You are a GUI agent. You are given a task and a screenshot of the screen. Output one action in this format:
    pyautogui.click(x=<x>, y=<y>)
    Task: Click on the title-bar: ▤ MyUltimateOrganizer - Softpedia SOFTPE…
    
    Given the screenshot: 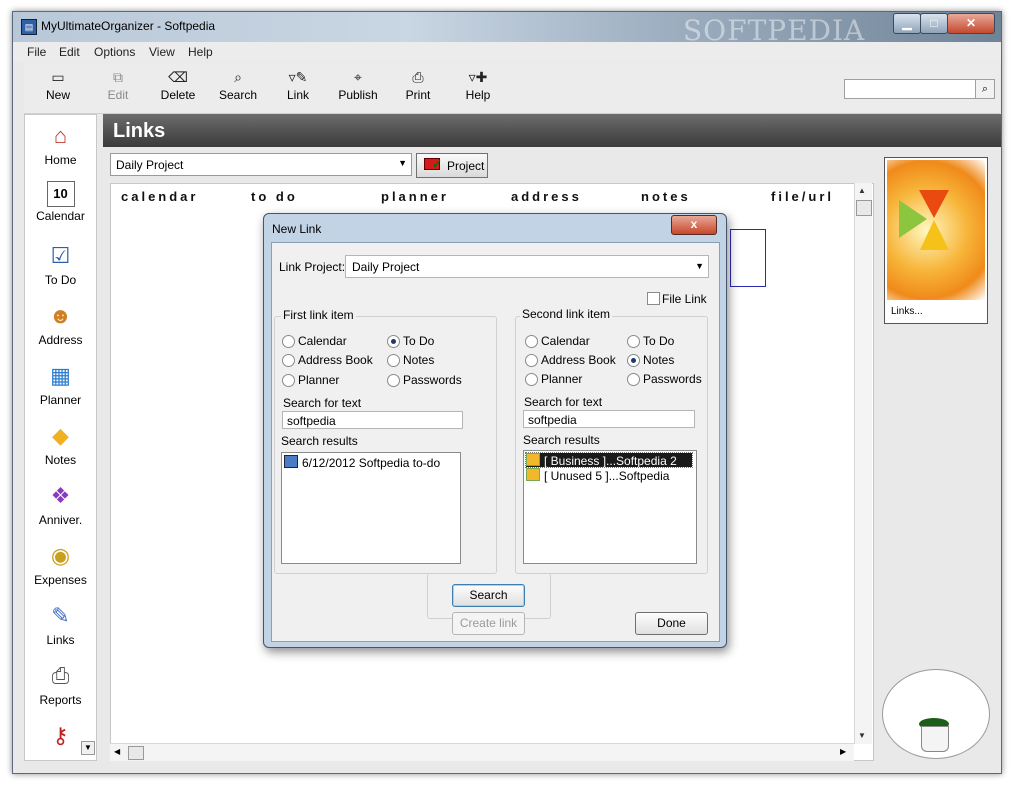 What is the action you would take?
    pyautogui.click(x=507, y=29)
    